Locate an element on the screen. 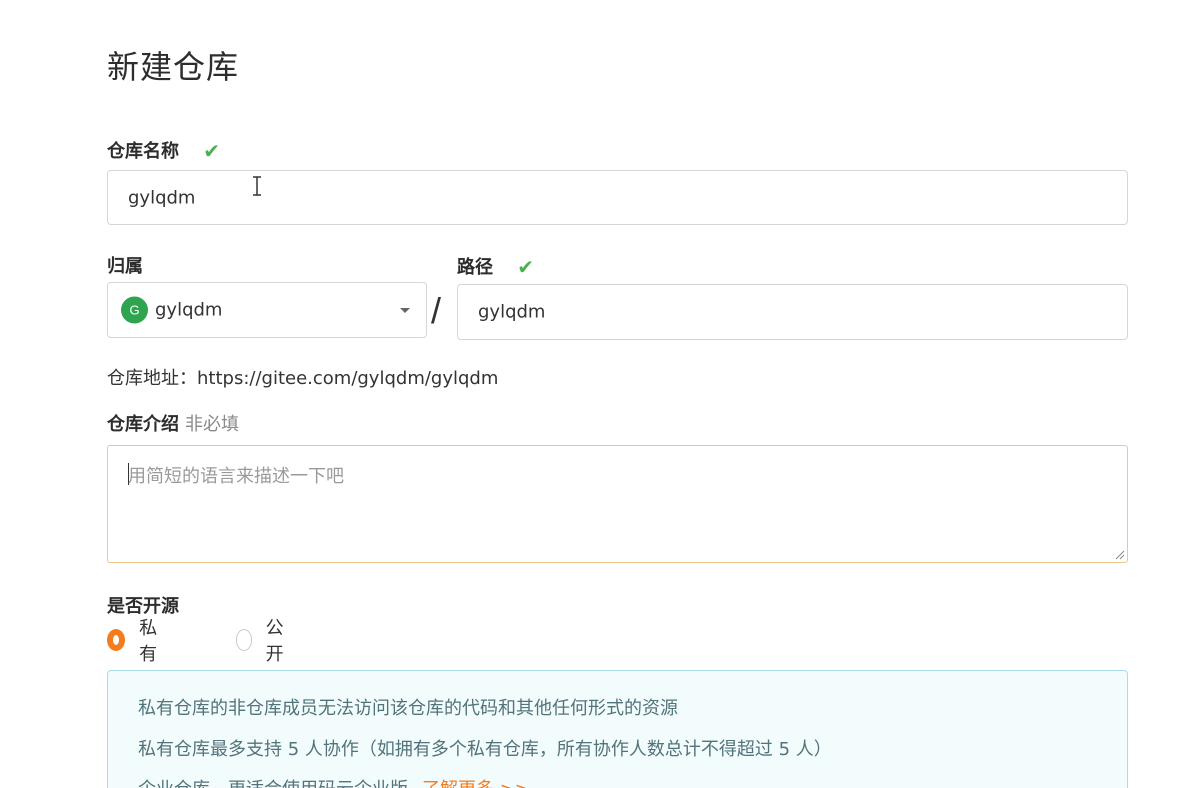 Image resolution: width=1183 pixels, height=788 pixels. path-label: 路径 ✔ is located at coordinates (495, 266).